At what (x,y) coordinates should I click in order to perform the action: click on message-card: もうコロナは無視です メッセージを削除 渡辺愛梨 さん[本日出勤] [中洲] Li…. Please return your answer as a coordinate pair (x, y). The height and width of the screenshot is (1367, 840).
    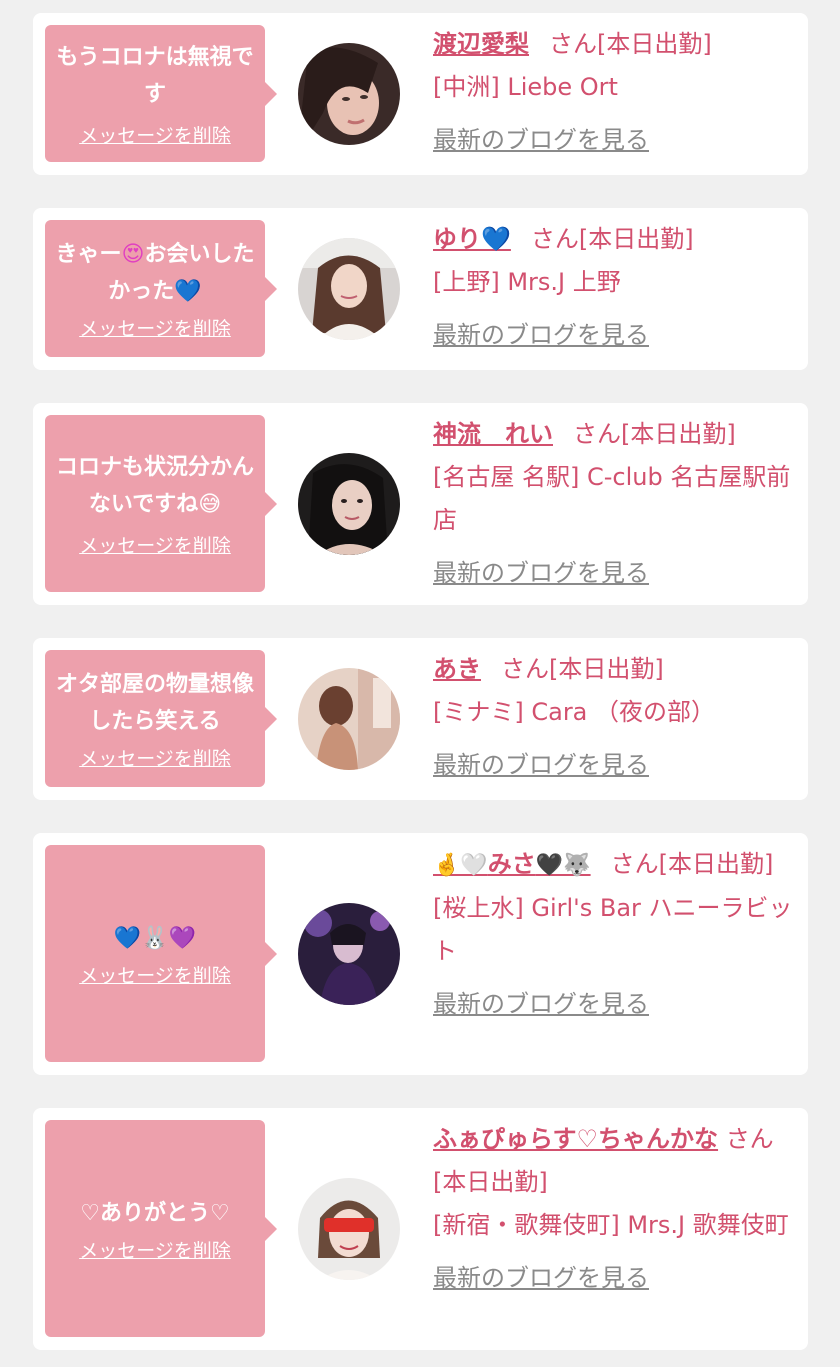
    Looking at the image, I should click on (420, 94).